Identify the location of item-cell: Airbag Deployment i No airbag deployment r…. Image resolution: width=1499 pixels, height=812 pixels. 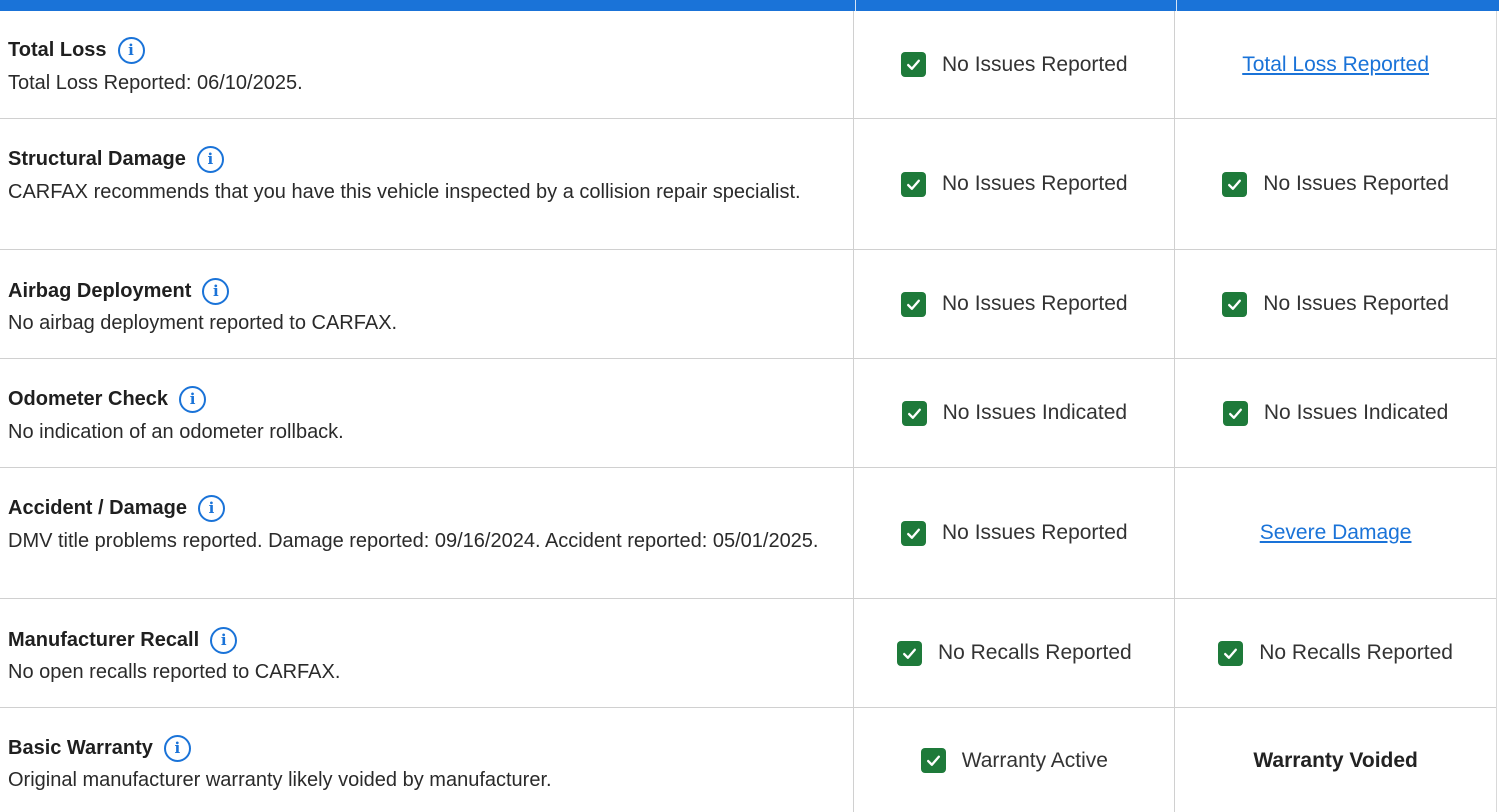
(427, 304).